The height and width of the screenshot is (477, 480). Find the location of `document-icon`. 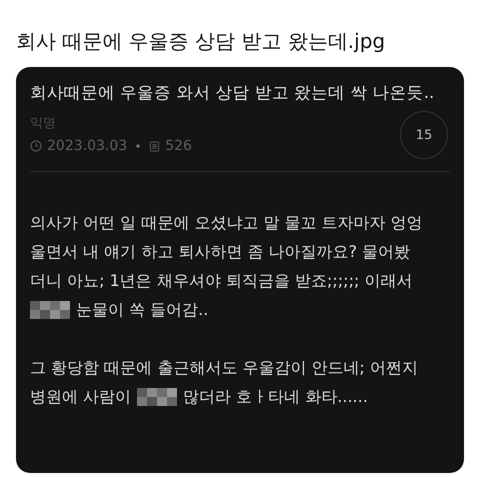

document-icon is located at coordinates (154, 146).